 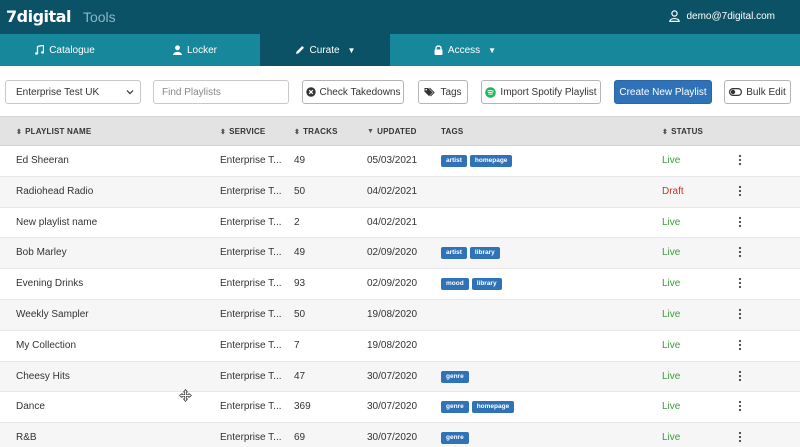 What do you see at coordinates (185, 395) in the screenshot?
I see `move-cursor-icon` at bounding box center [185, 395].